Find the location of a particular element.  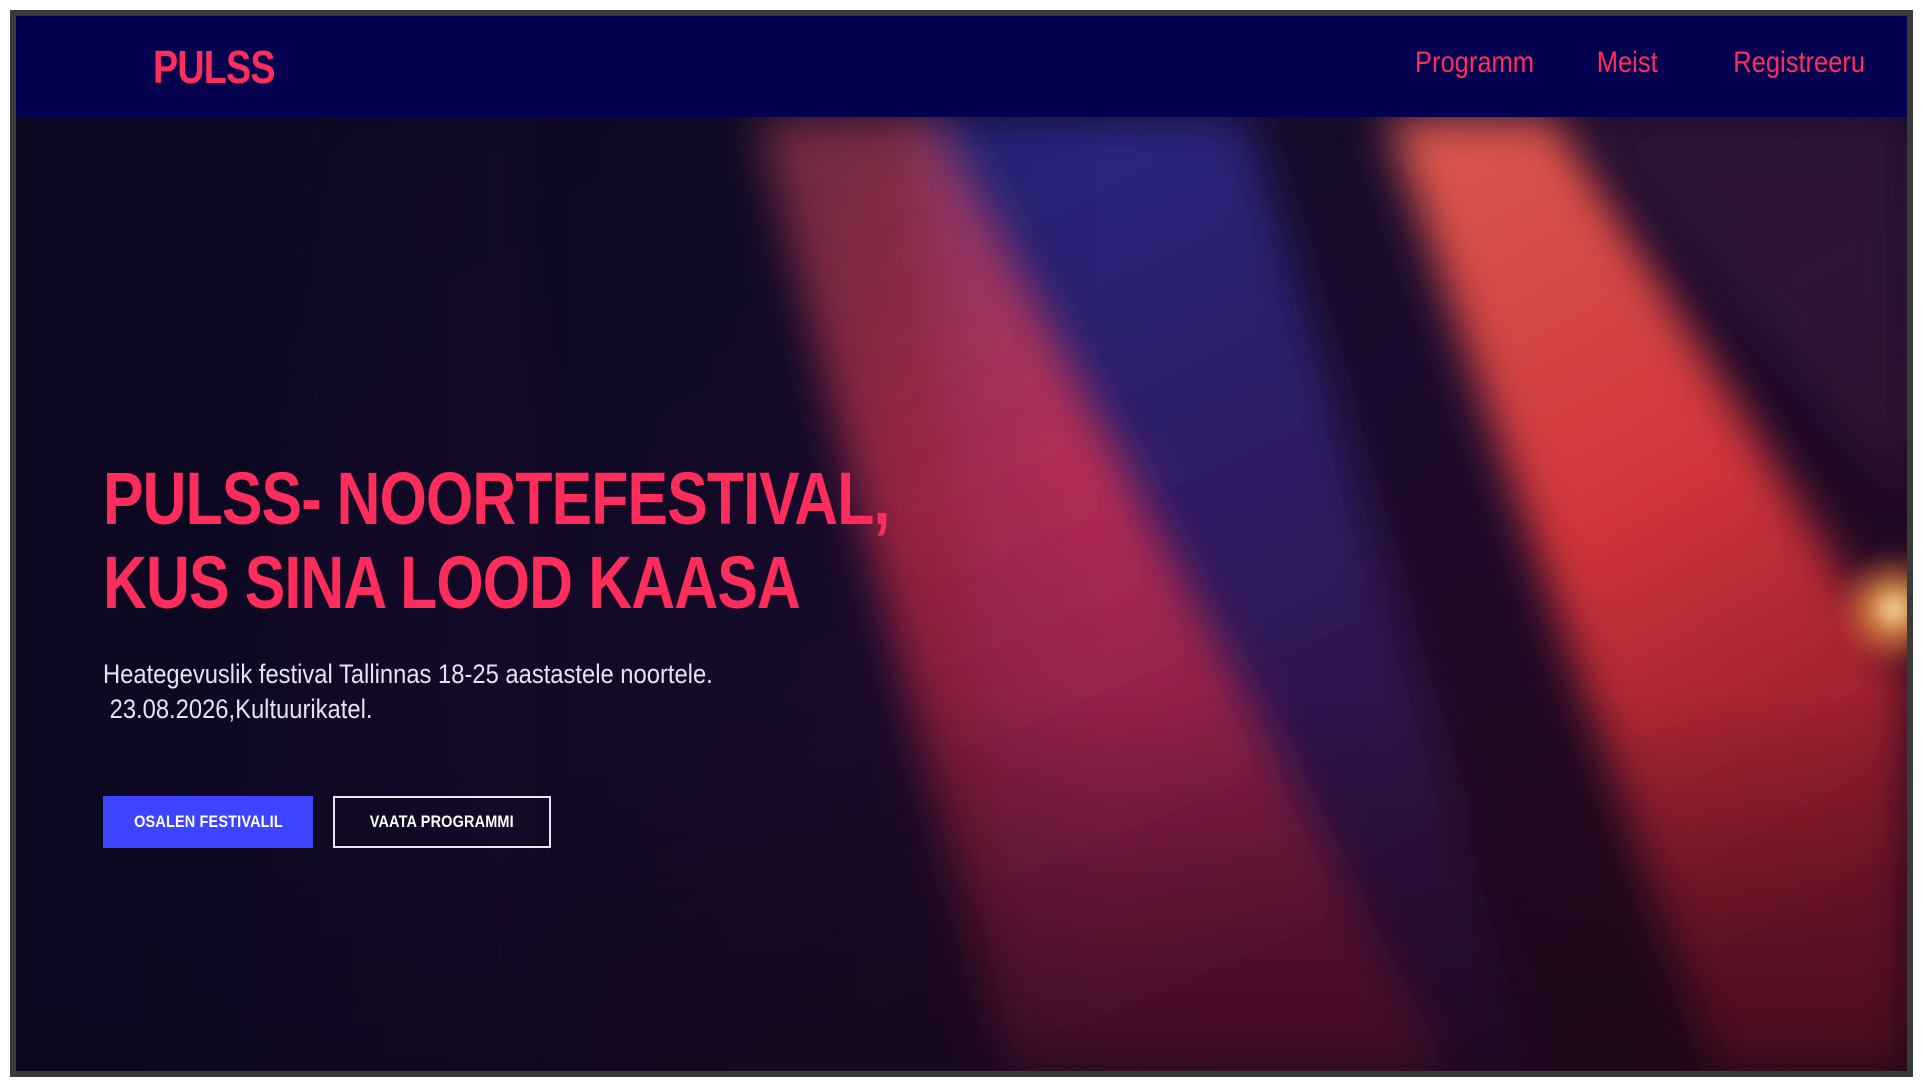

join-festival-button: Osalen festivalil is located at coordinates (208, 822).